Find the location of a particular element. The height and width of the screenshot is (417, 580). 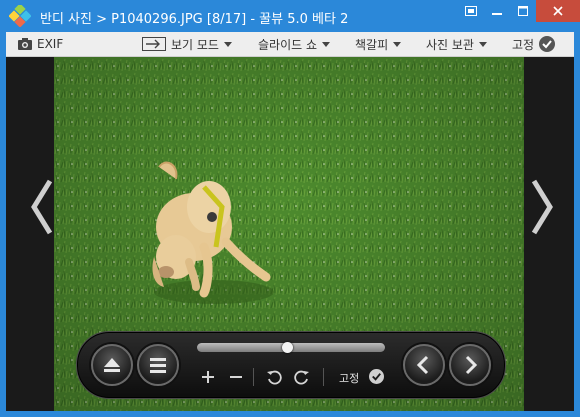

plus-icon is located at coordinates (208, 377).